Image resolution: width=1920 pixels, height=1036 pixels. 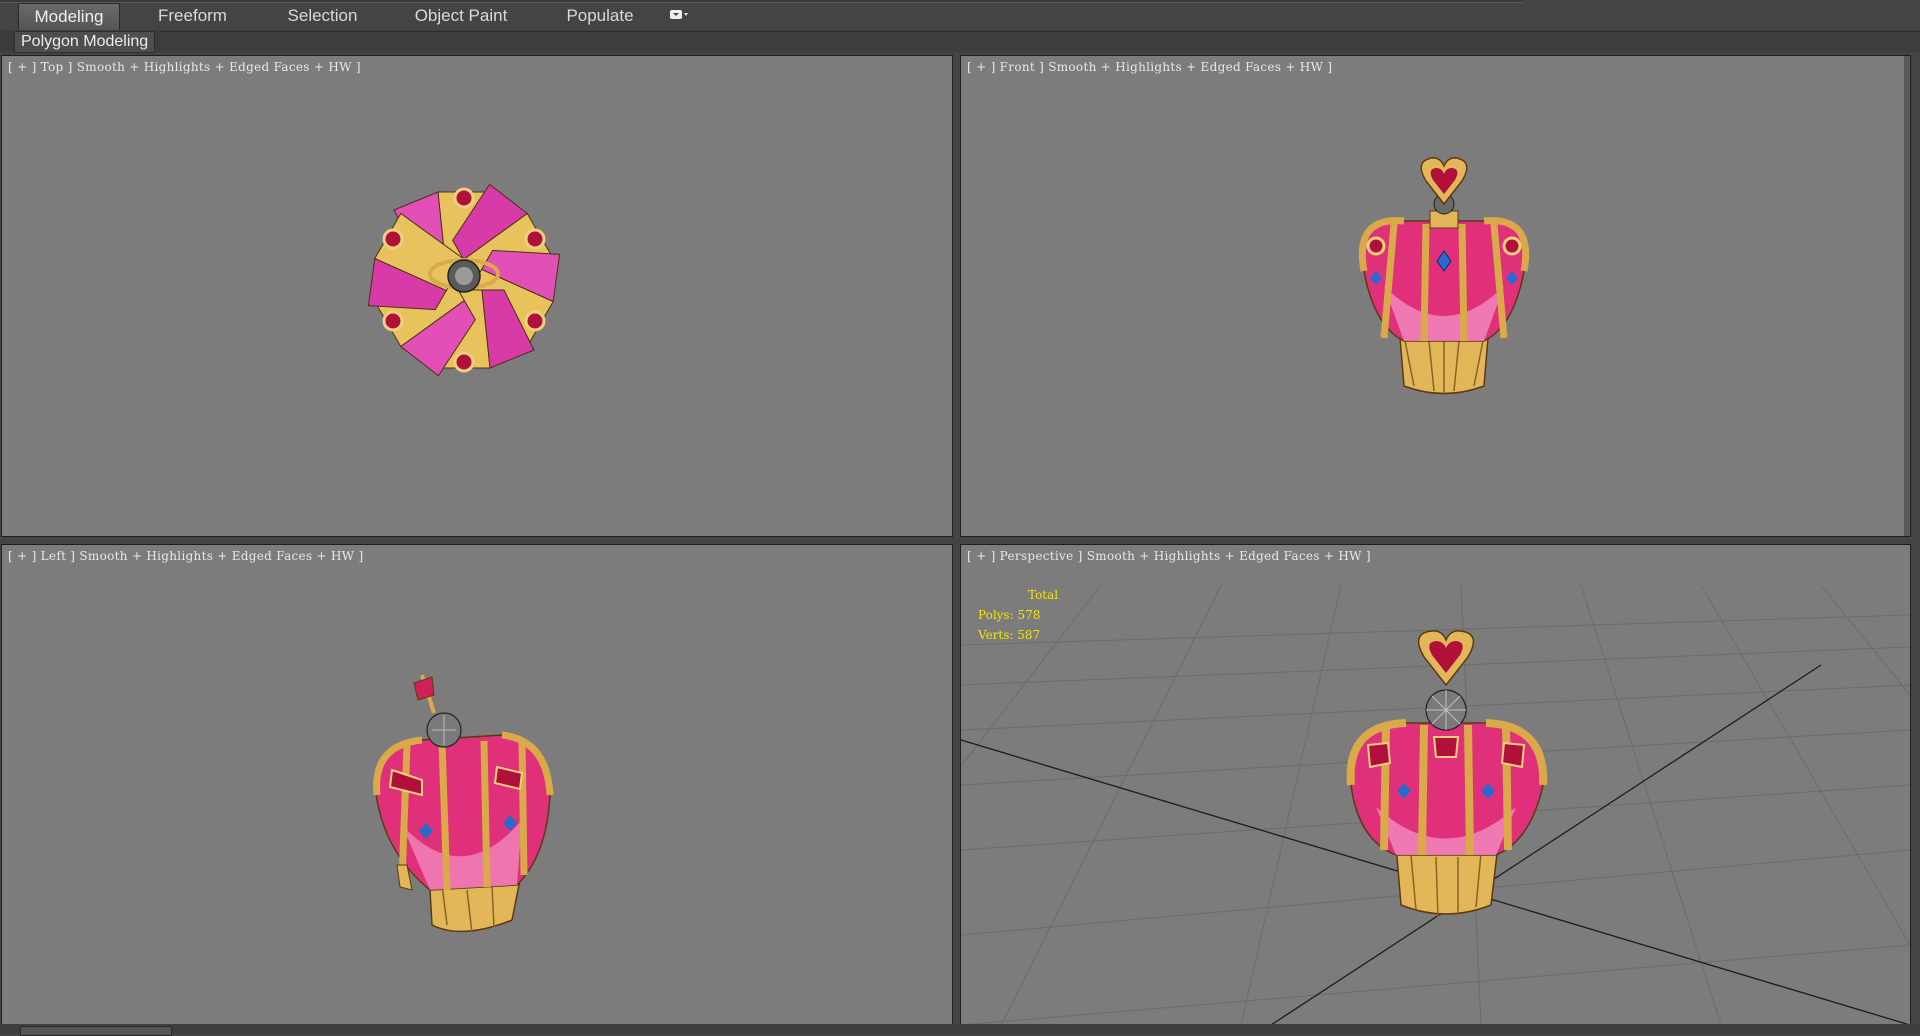 I want to click on crown-perspective-view, so click(x=1447, y=774).